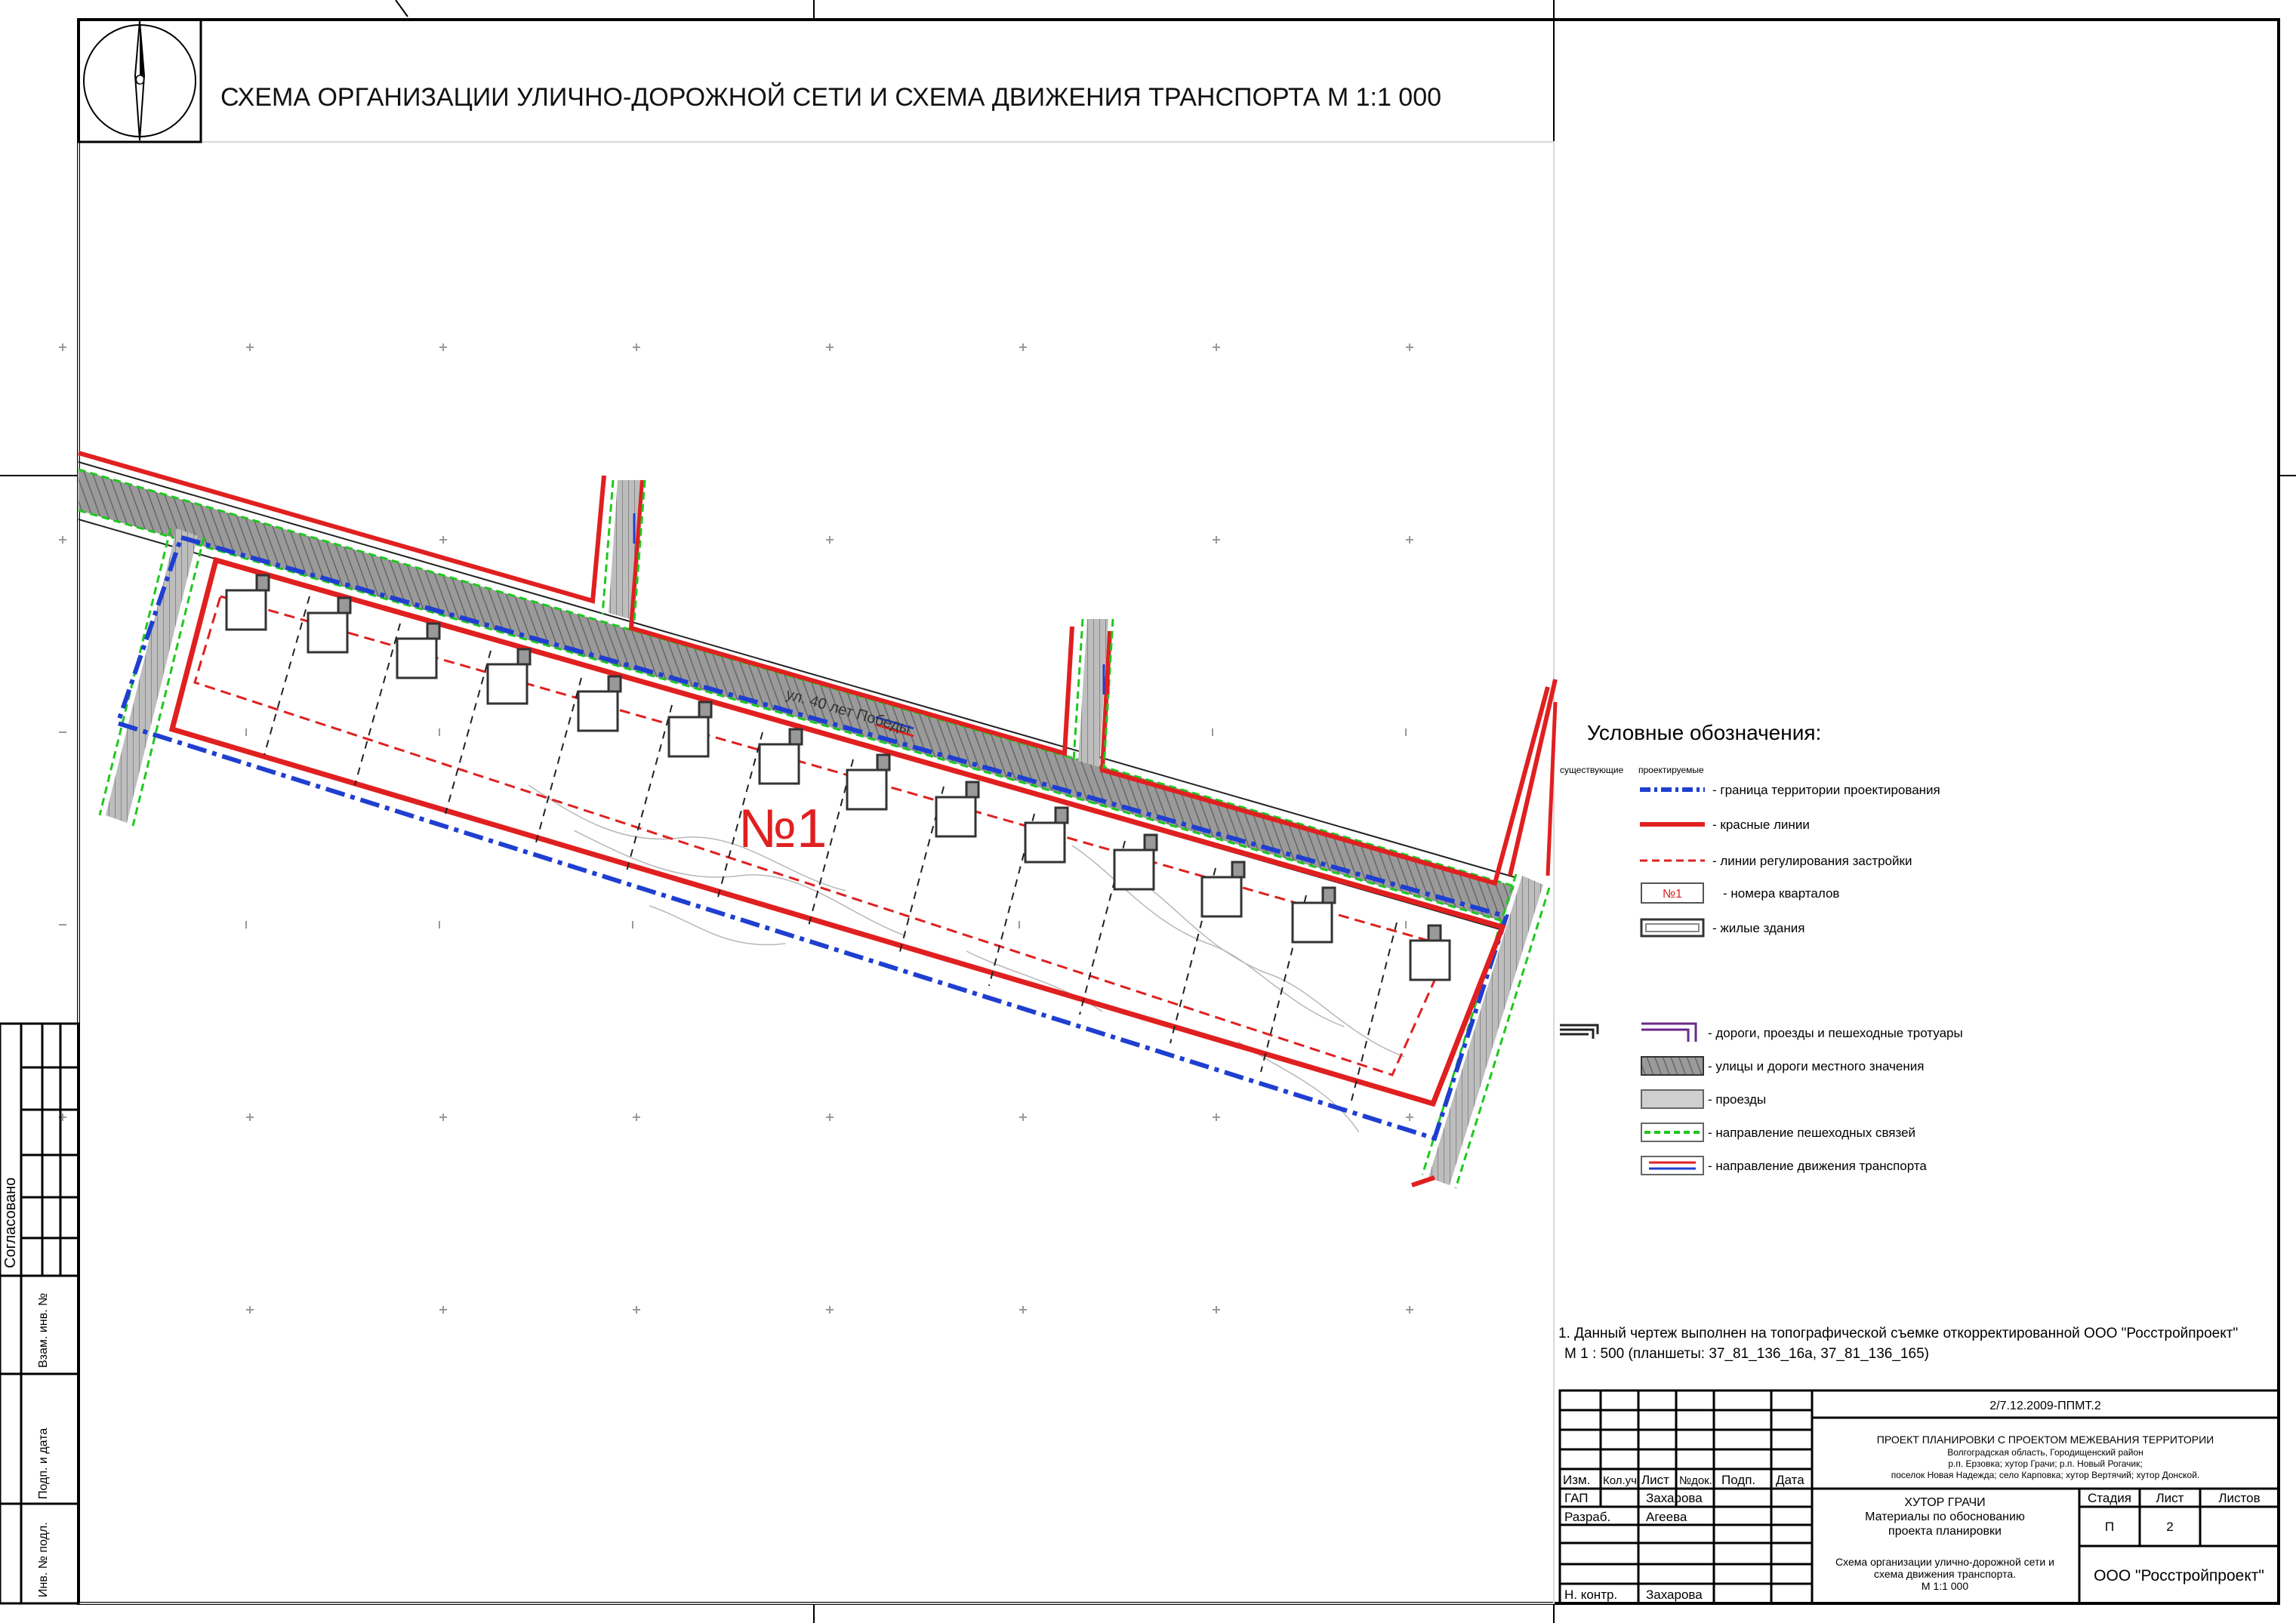  Describe the element at coordinates (1945, 1531) in the screenshot. I see `tb-object-line3: проекта планировки` at that location.